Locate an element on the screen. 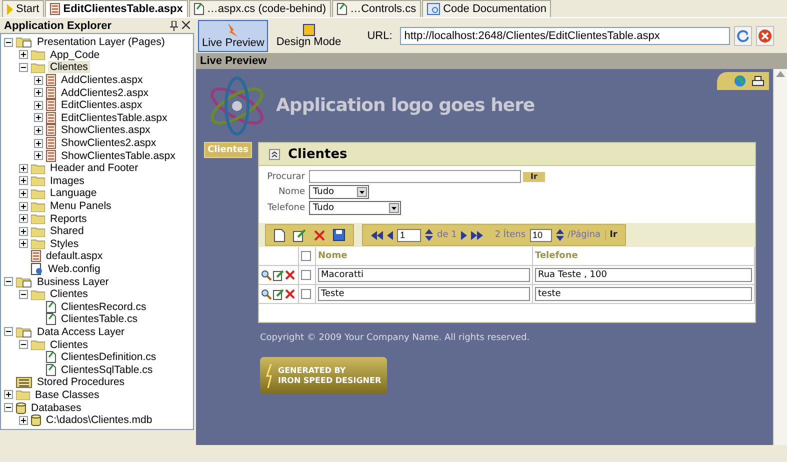 This screenshot has width=787, height=462. tree-item: ClientesSqlTable.cs is located at coordinates (107, 370).